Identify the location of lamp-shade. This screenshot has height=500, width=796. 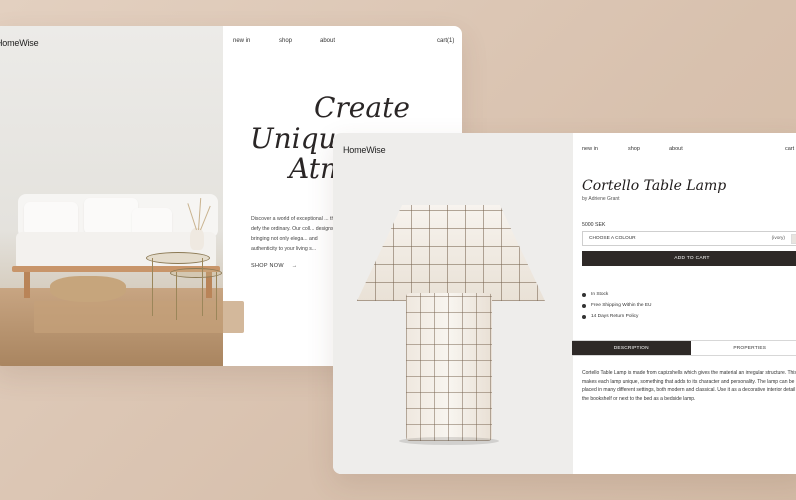
(451, 253).